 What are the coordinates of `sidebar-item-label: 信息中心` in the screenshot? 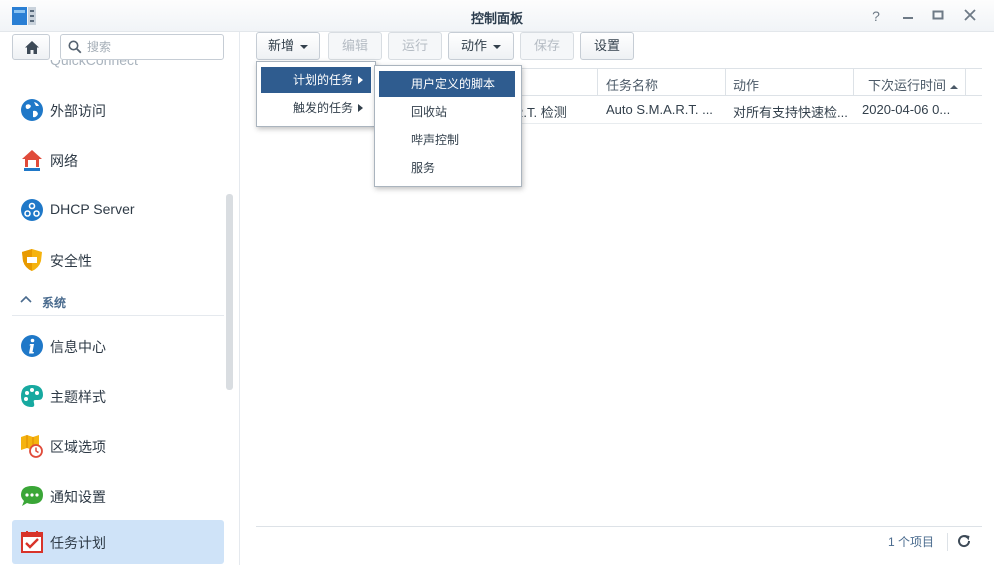 It's located at (78, 347).